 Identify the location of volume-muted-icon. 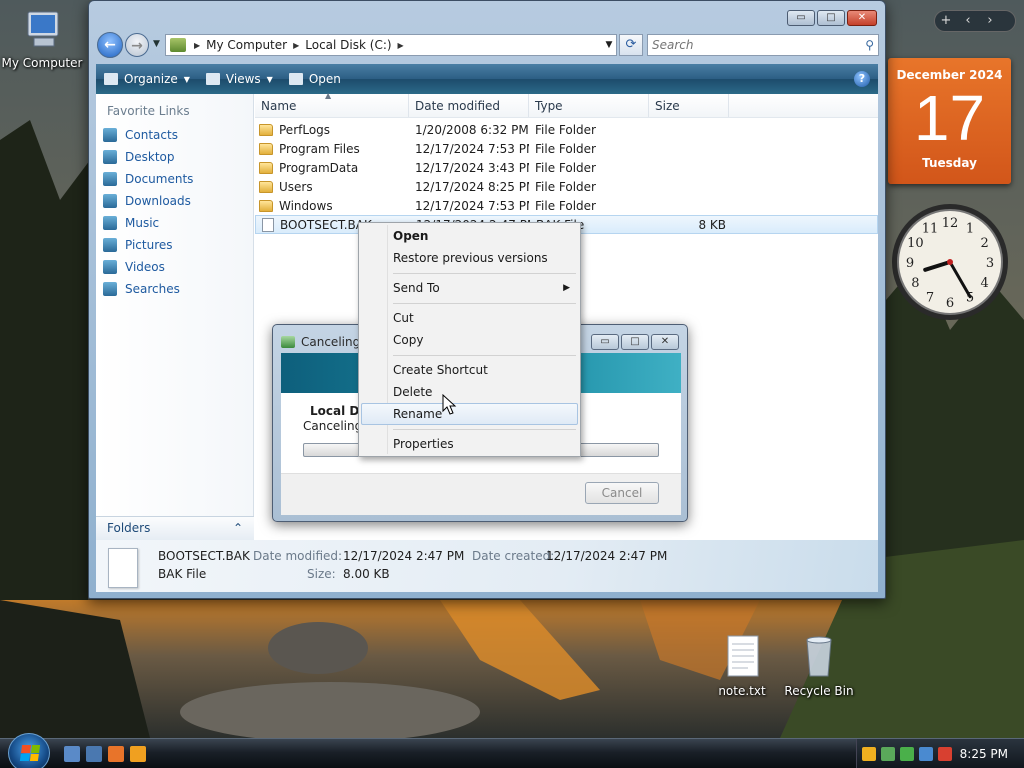
(945, 754).